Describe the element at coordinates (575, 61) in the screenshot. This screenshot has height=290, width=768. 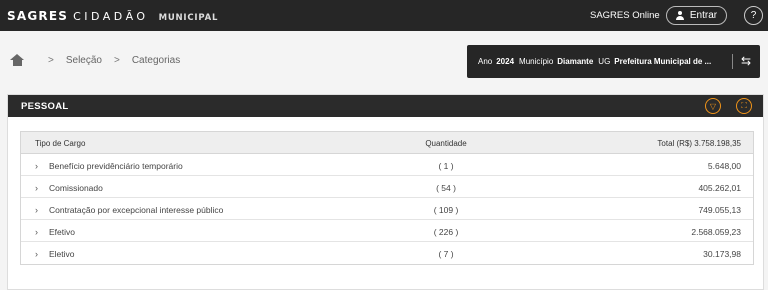
I see `municipality-value: Diamante` at that location.